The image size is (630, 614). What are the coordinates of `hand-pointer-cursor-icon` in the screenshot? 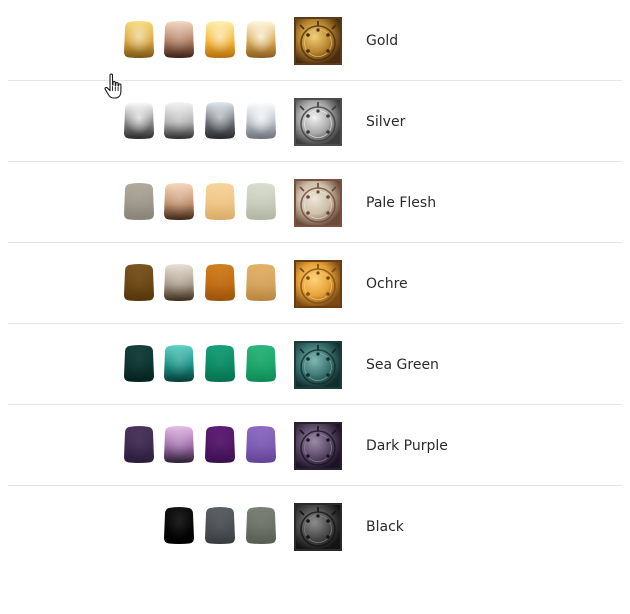 It's located at (115, 87).